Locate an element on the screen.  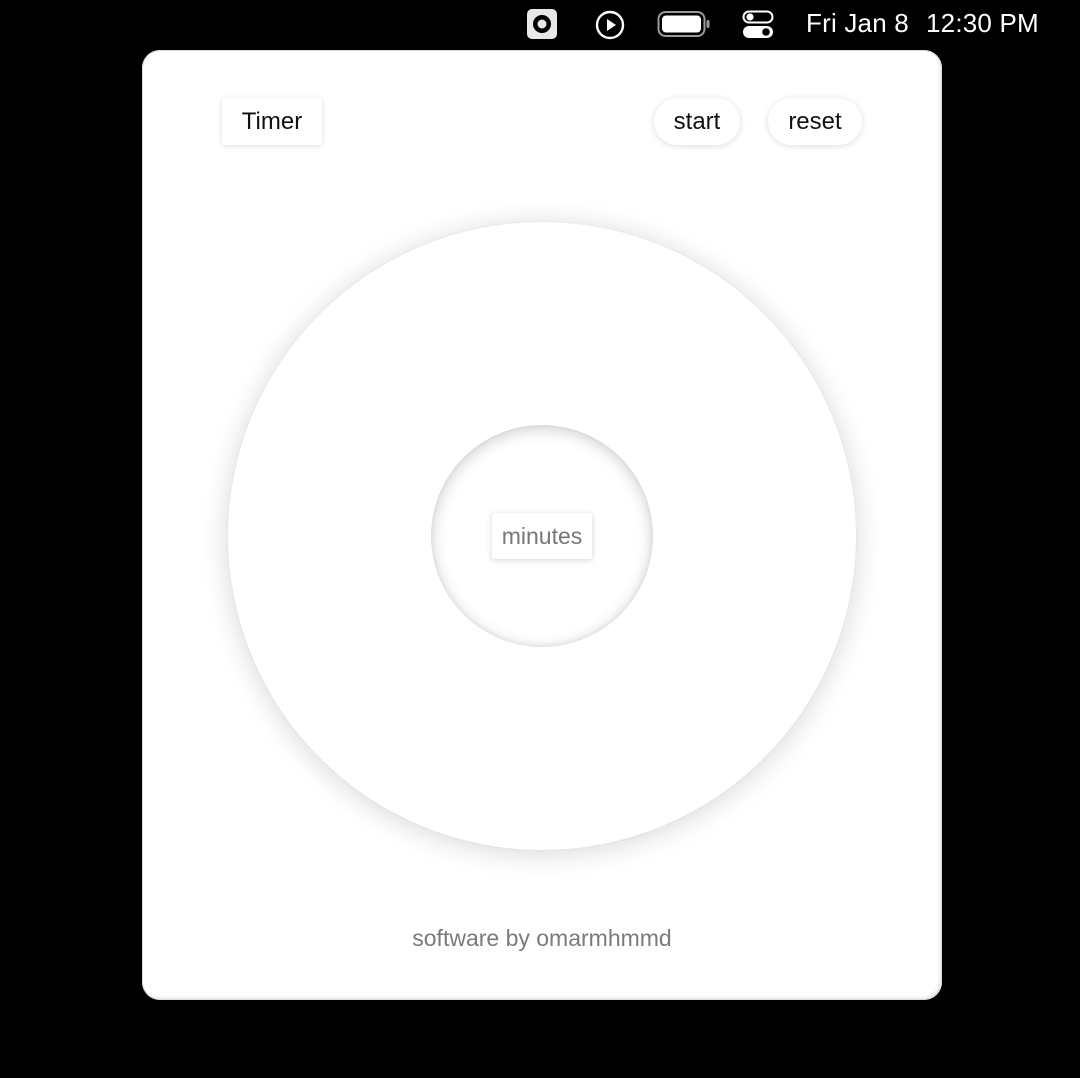
record-stop-icon is located at coordinates (542, 26).